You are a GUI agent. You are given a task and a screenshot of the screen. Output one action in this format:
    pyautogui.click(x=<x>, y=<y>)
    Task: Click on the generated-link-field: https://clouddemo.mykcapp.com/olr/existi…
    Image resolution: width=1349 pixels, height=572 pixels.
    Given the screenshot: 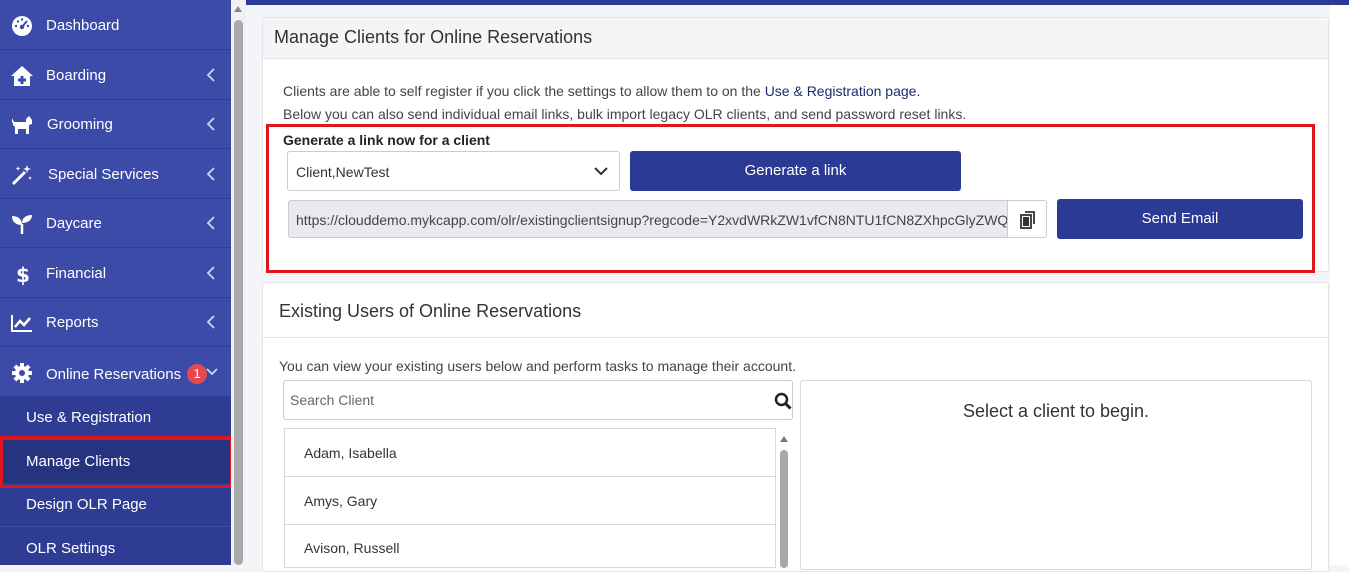 What is the action you would take?
    pyautogui.click(x=648, y=219)
    